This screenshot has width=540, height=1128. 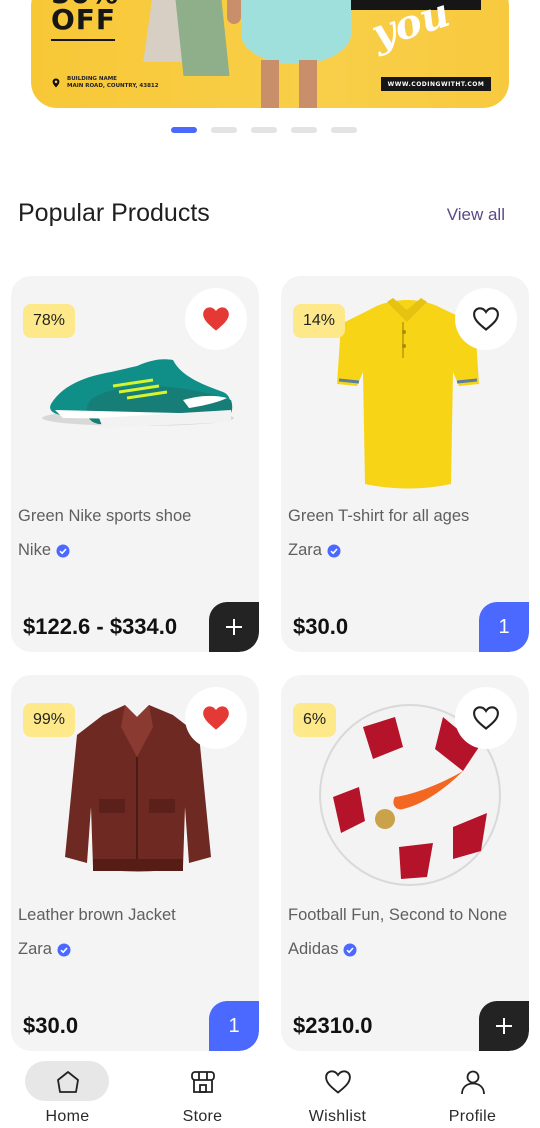 What do you see at coordinates (337, 1116) in the screenshot?
I see `nav-label: Wishlist` at bounding box center [337, 1116].